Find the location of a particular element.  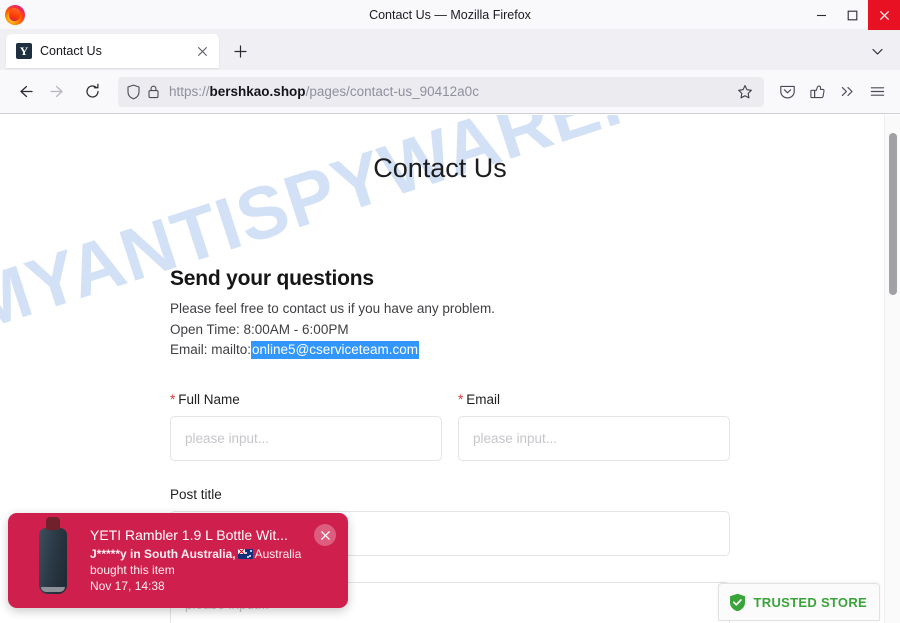

bookmark-star-icon is located at coordinates (745, 92).